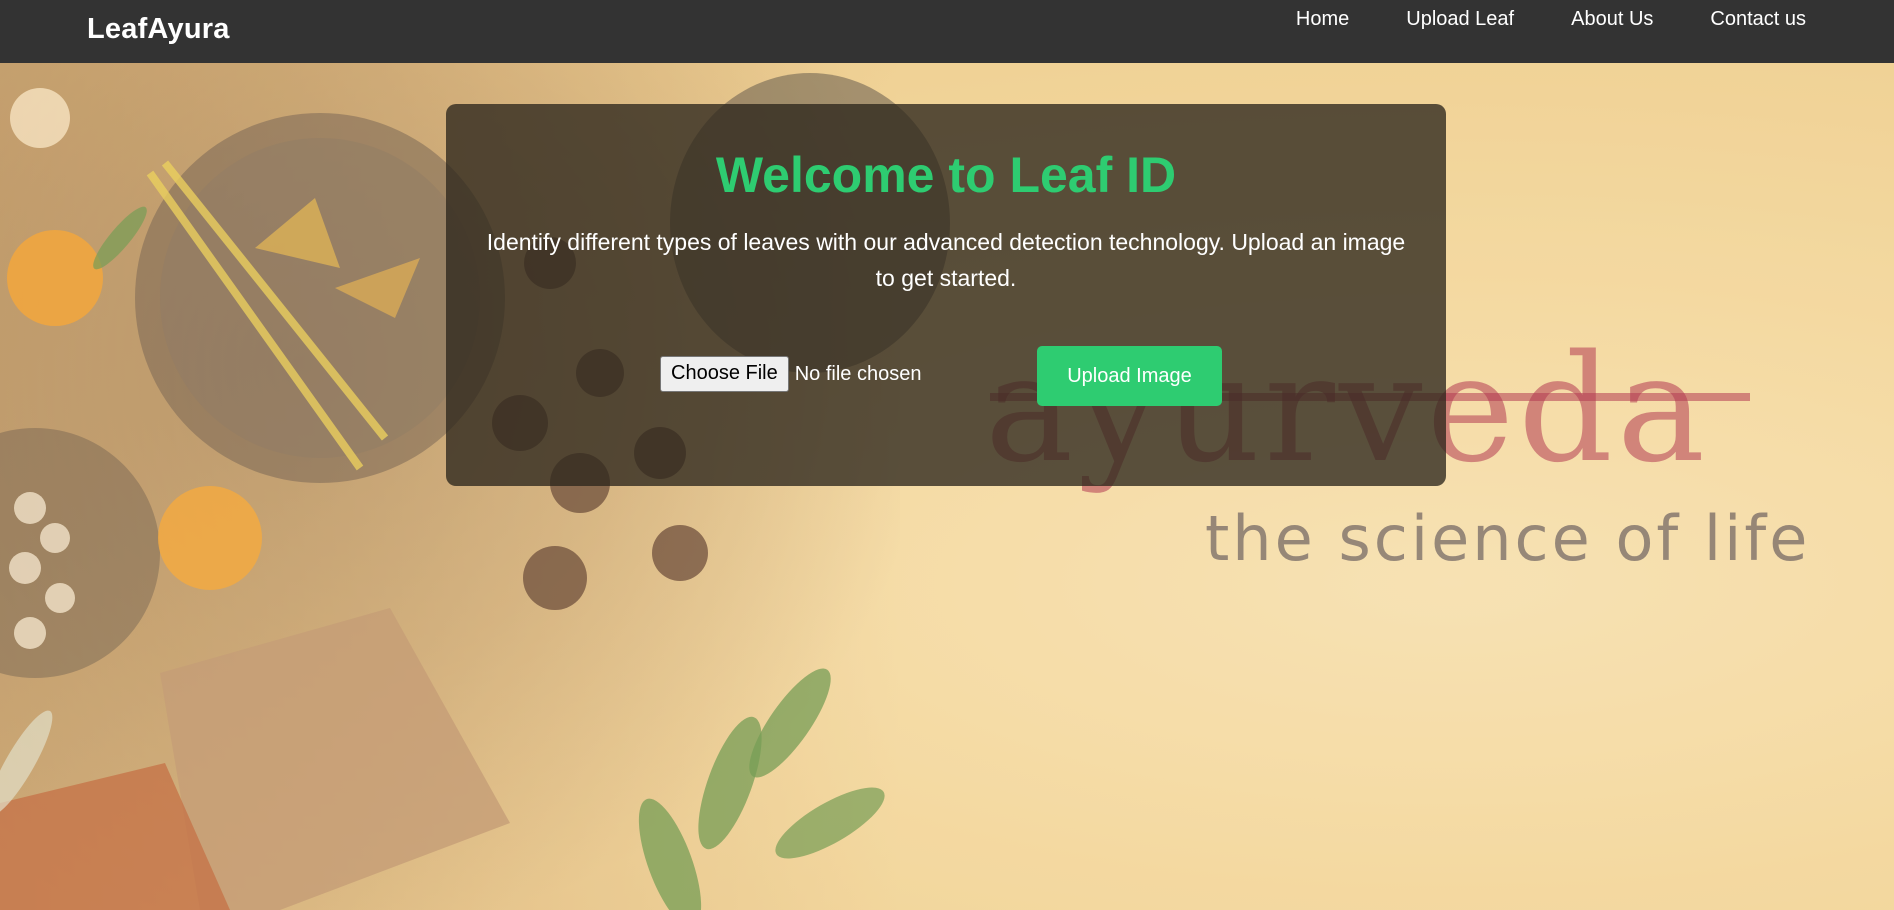 This screenshot has width=1894, height=910. I want to click on nav-link-contact-us: Contact us, so click(1758, 19).